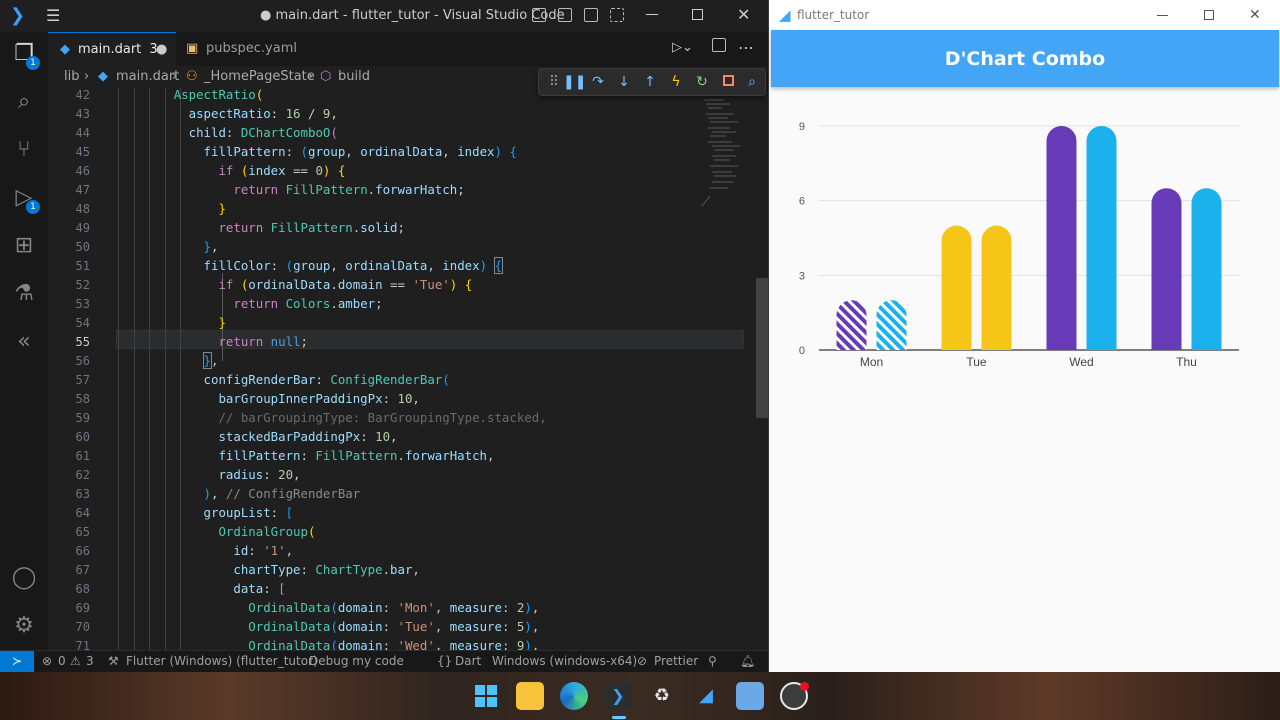  What do you see at coordinates (24, 102) in the screenshot?
I see `search-icon: ⌕` at bounding box center [24, 102].